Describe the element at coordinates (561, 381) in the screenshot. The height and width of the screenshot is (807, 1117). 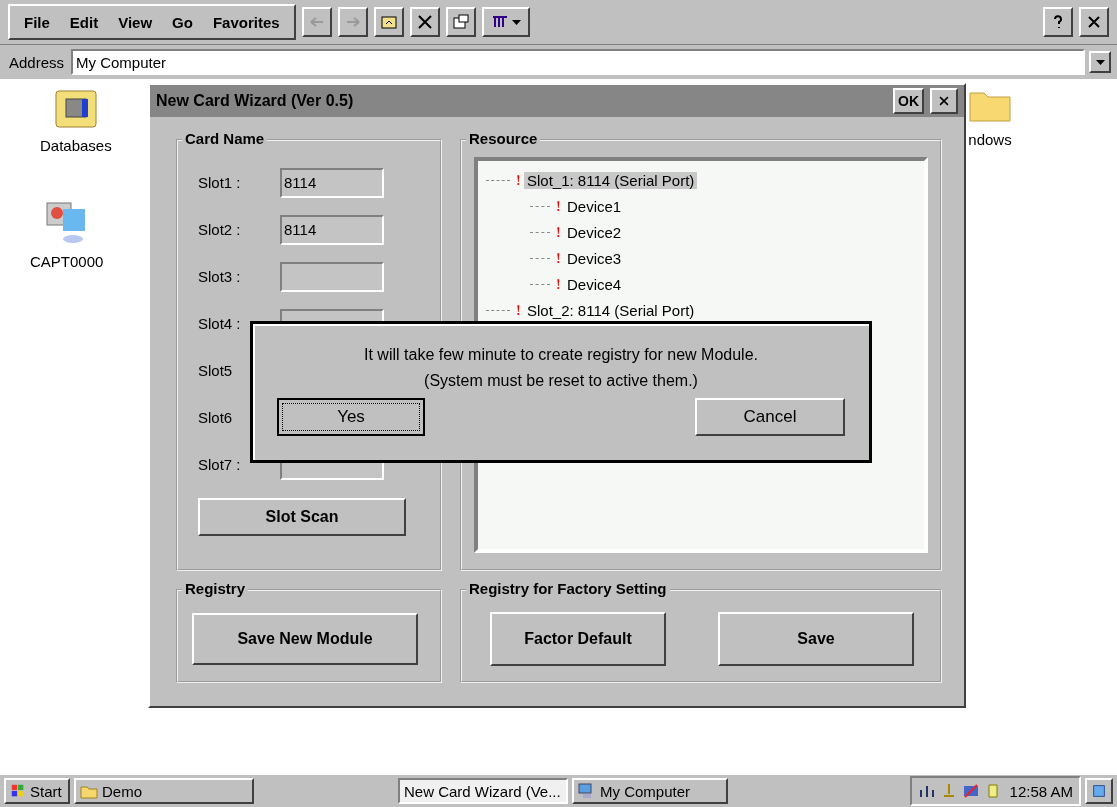
I see `message-text: (System must be reset to active them.)` at that location.